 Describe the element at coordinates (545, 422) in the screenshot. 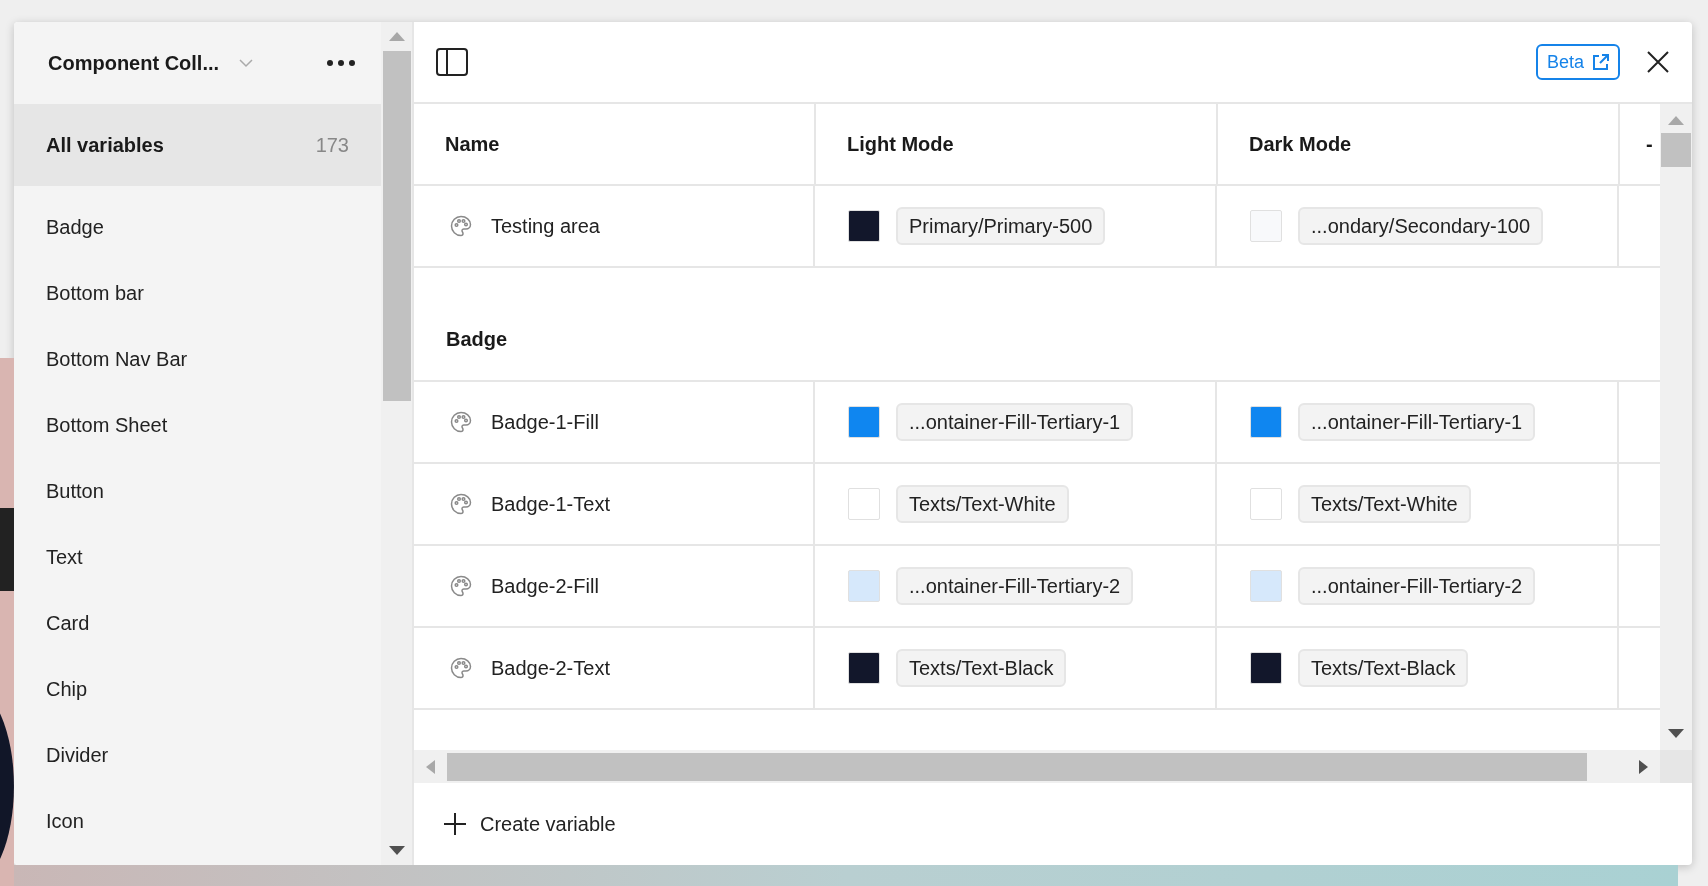

I see `variable-name: Badge-1-Fill` at that location.